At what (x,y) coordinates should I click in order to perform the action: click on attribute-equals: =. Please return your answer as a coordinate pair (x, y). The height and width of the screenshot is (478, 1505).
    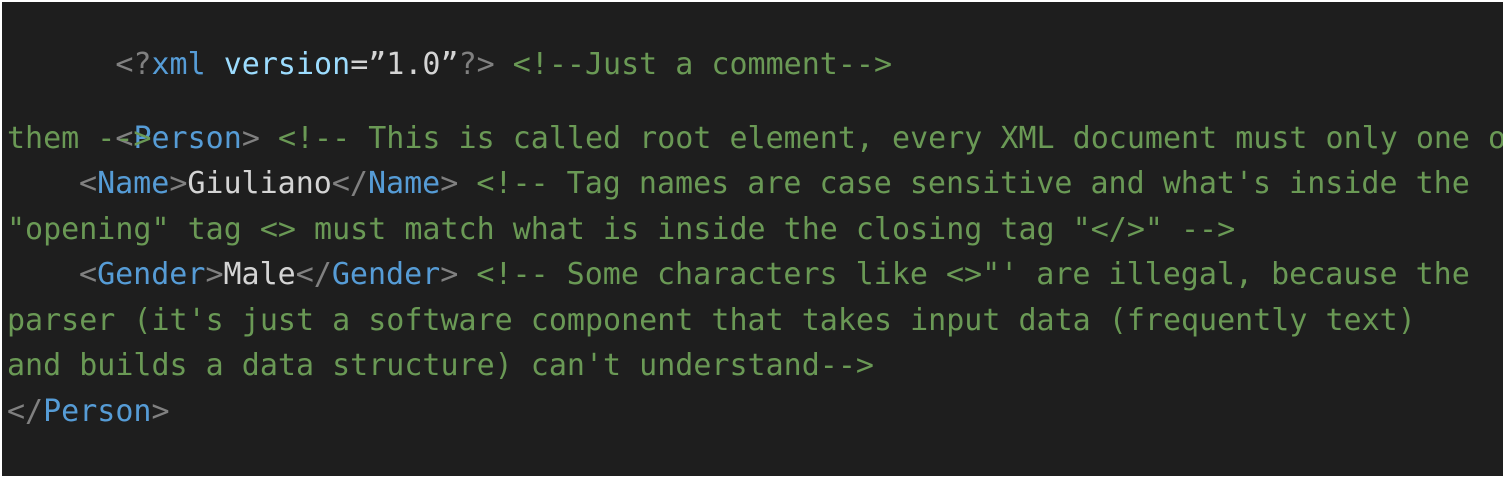
    Looking at the image, I should click on (359, 64).